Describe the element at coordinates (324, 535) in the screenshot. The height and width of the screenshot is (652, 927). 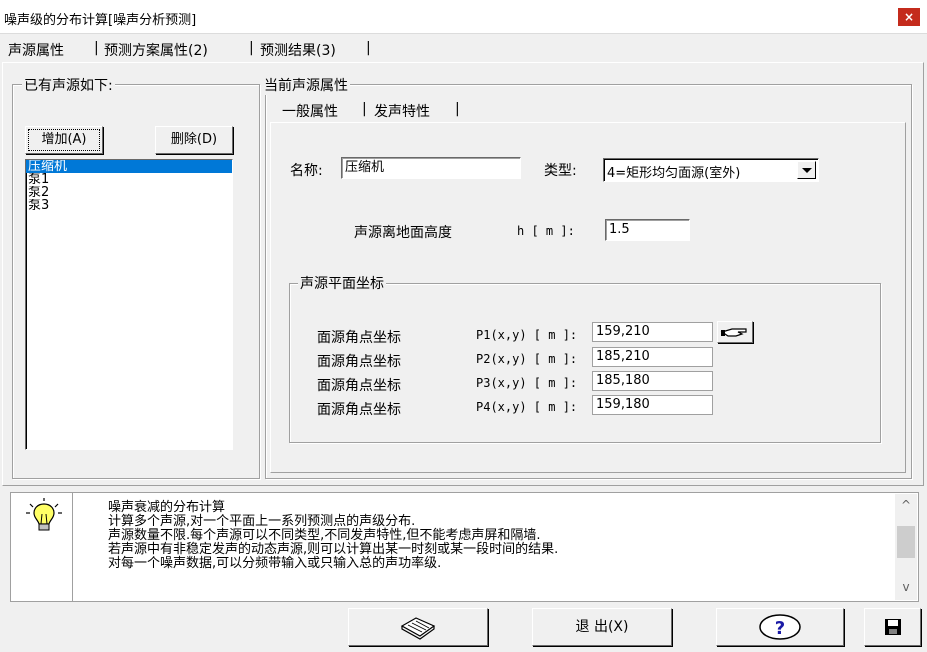
I see `info-line: 声源数量不限.每个声源可以不同类型,不同发声特性,但不能考虑声屏和隔墙.` at that location.